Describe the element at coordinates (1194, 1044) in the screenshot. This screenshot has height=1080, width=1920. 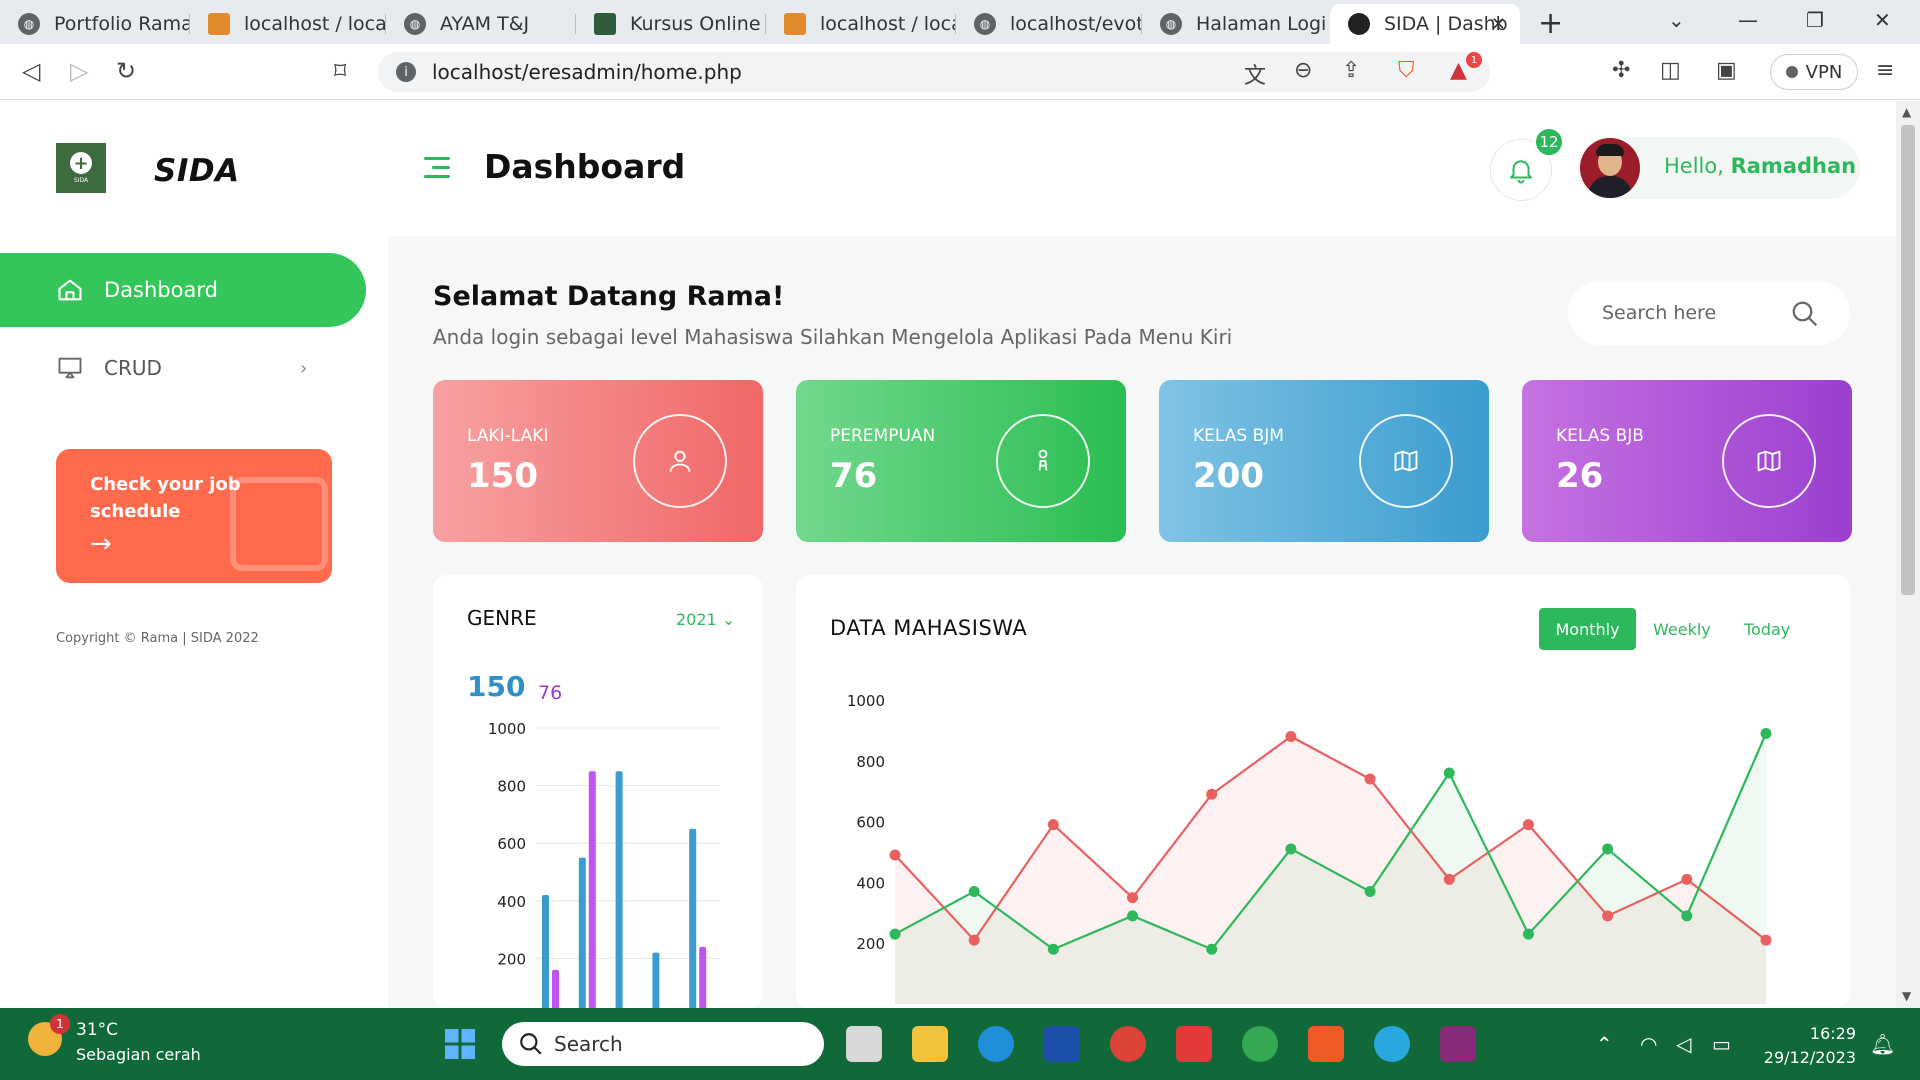
I see `anydesk-icon` at that location.